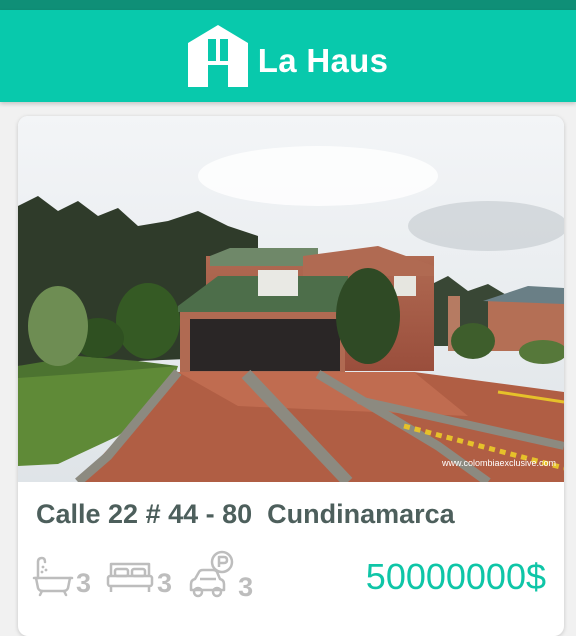 This screenshot has height=636, width=576. What do you see at coordinates (245, 514) in the screenshot?
I see `property-address: Calle 22 # 44 - 80 Cundinamarca` at bounding box center [245, 514].